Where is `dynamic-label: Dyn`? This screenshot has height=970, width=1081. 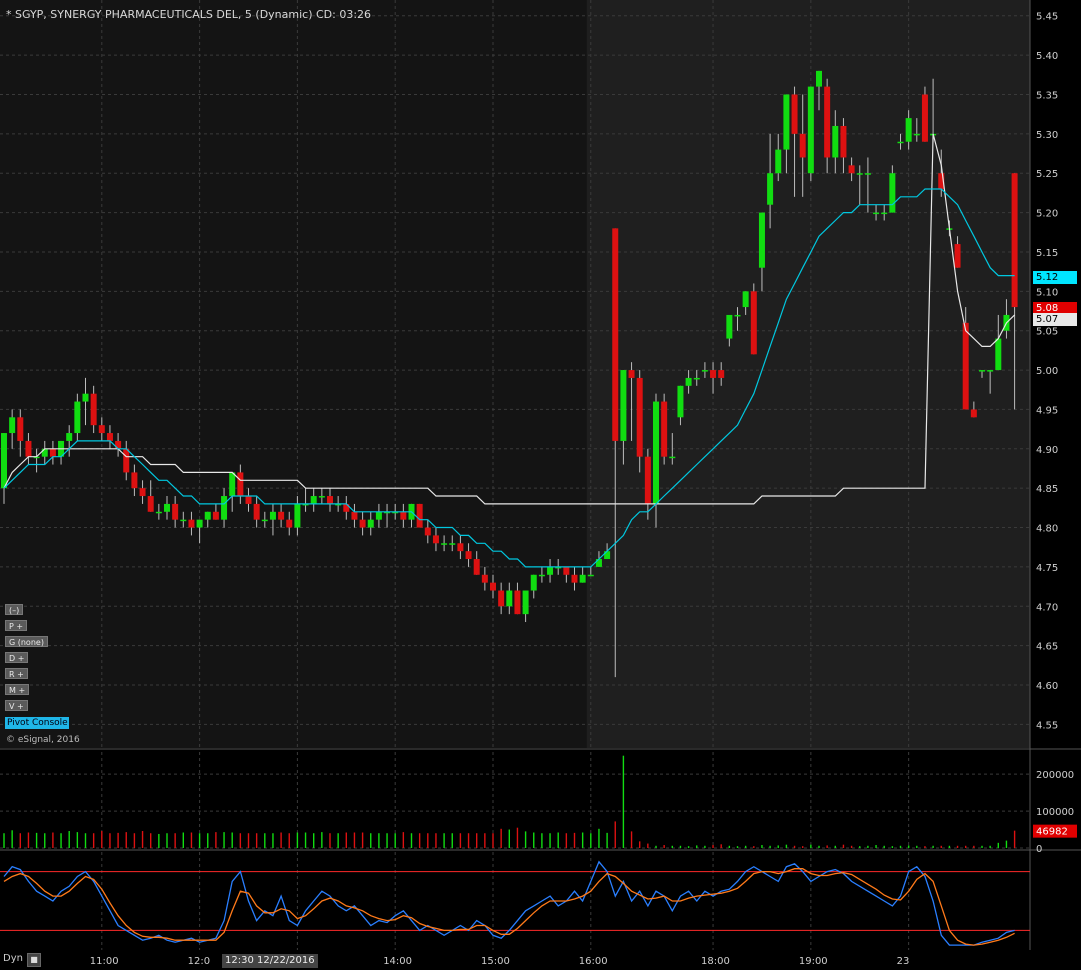
dynamic-label: Dyn is located at coordinates (13, 958).